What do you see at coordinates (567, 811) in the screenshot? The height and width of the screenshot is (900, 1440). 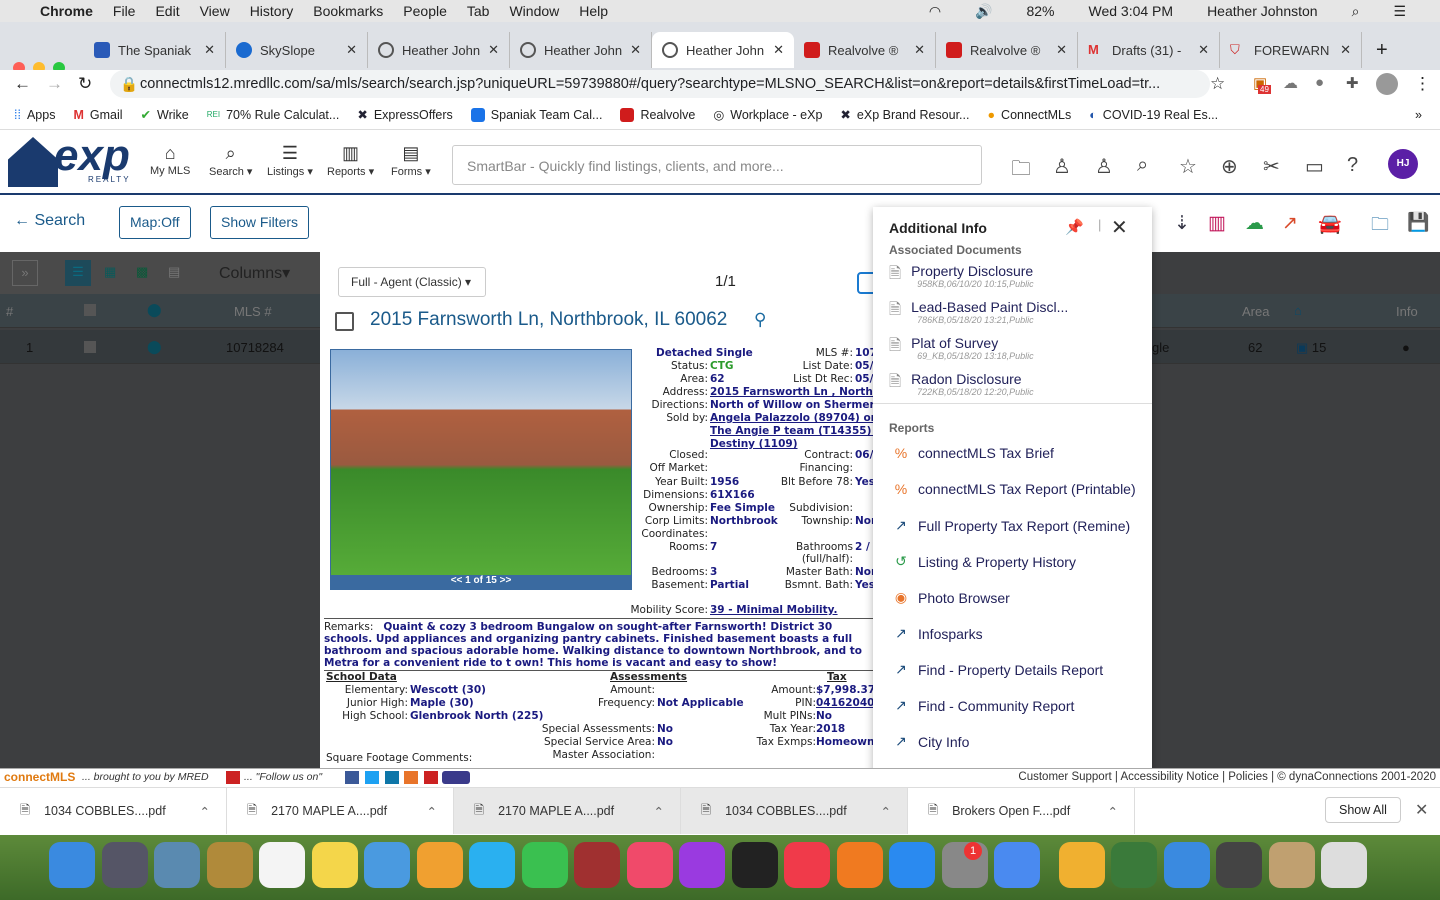 I see `download-item: 🗎 2170 MAPLE A....pdf ⌃` at bounding box center [567, 811].